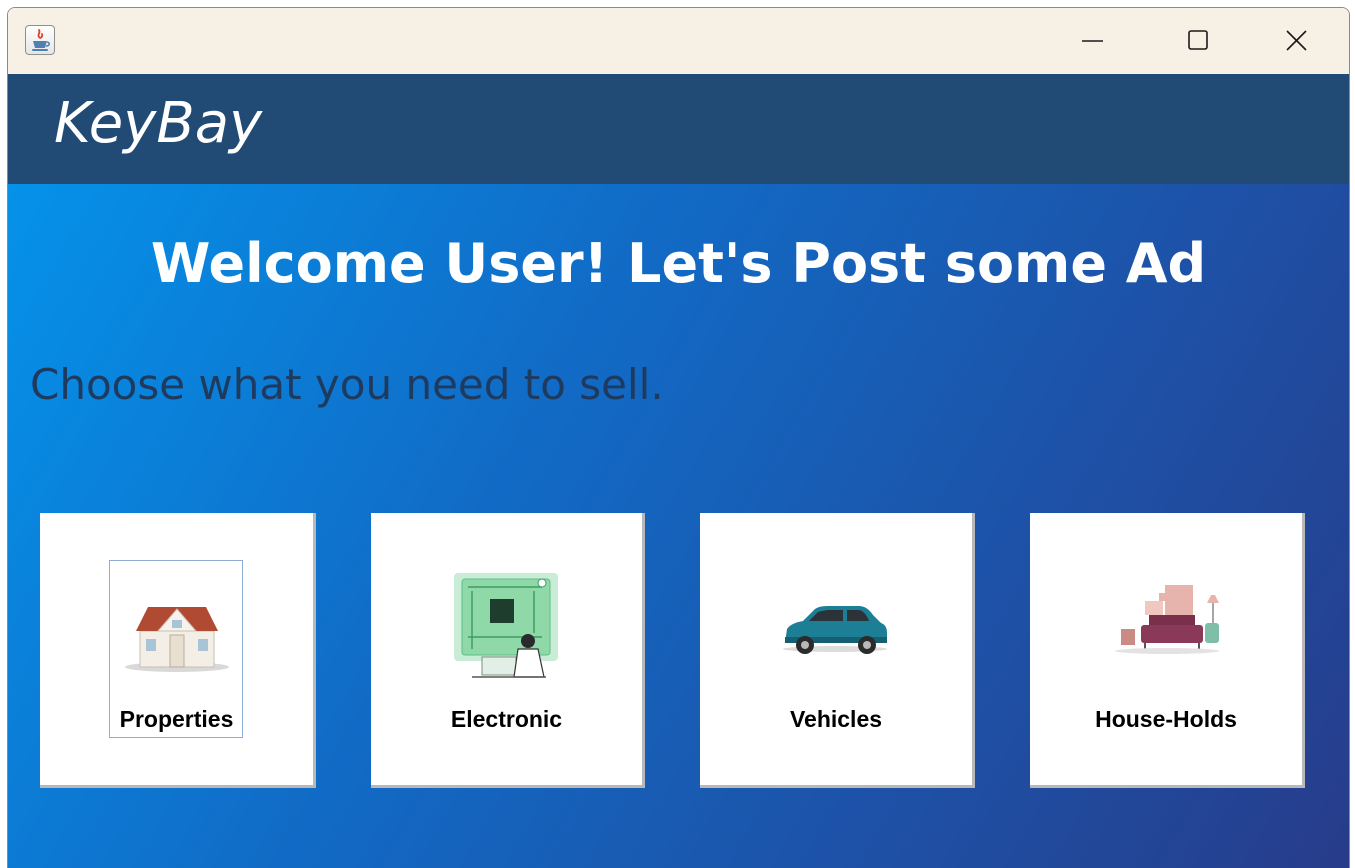  I want to click on properties-button: Properties, so click(178, 650).